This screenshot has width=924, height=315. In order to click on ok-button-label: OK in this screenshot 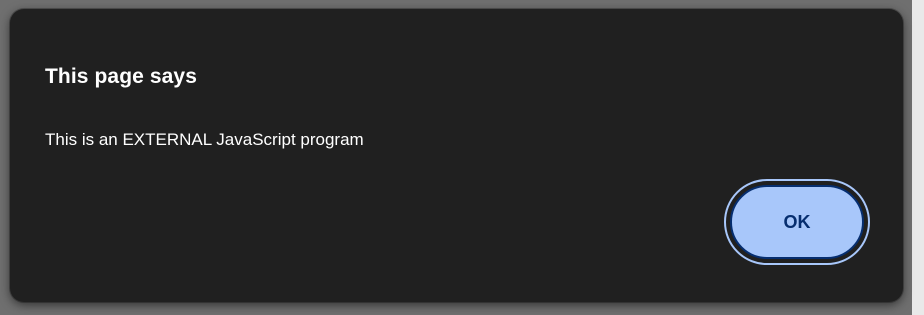, I will do `click(797, 221)`.